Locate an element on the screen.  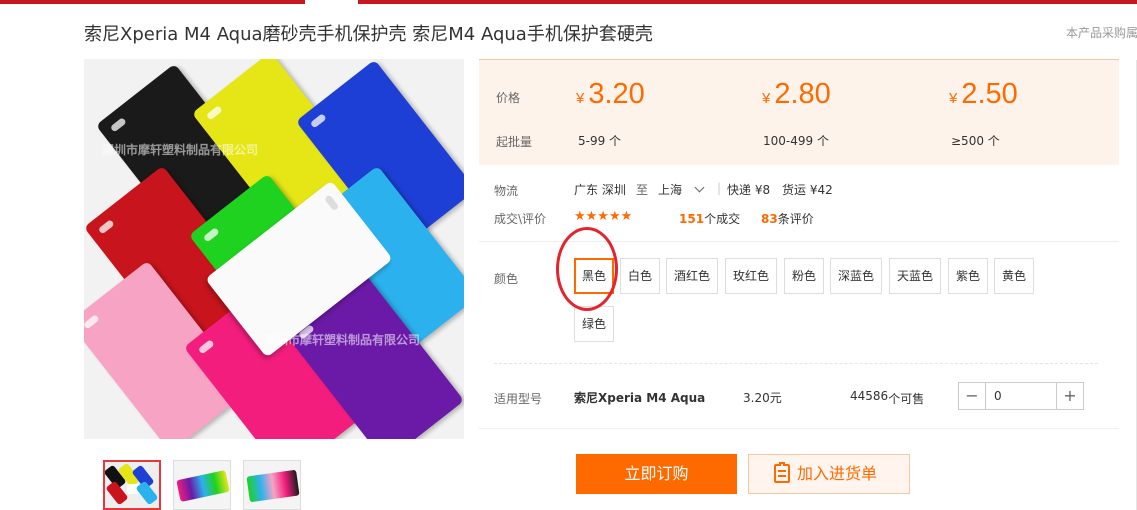
qty-range-1: 5-99 个 is located at coordinates (600, 141).